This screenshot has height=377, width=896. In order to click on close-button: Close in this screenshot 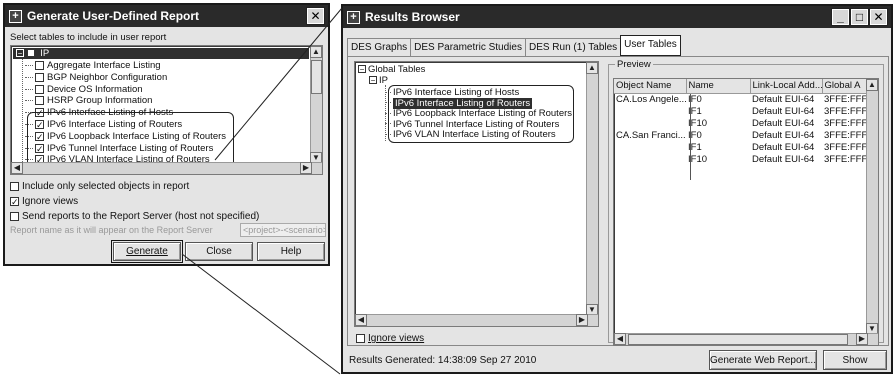, I will do `click(219, 251)`.